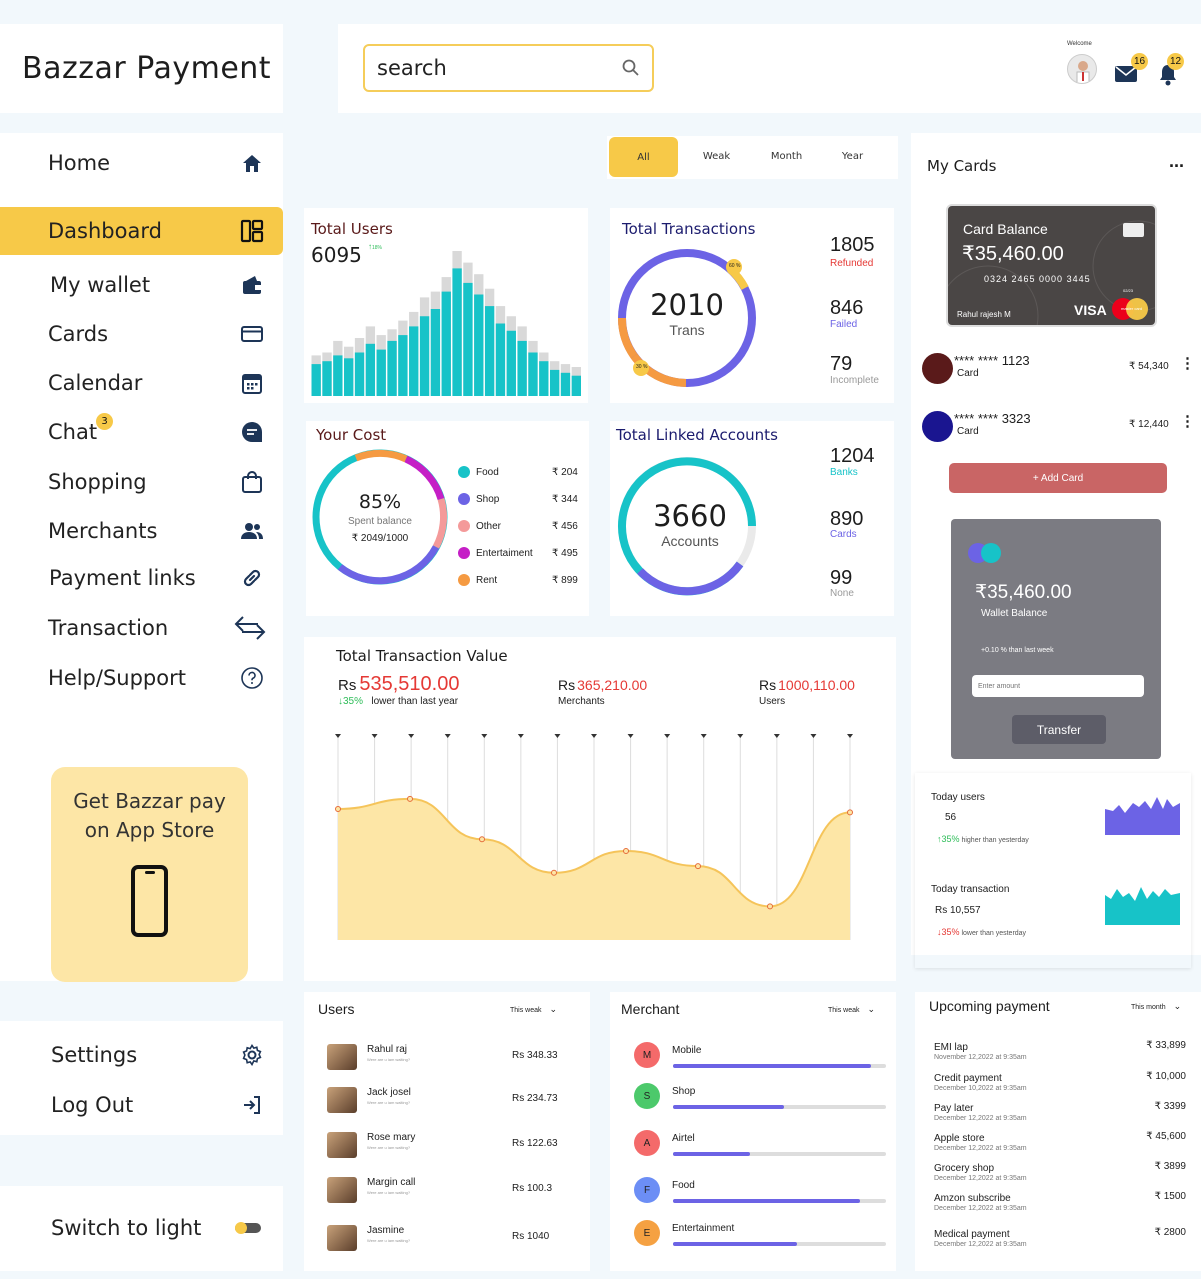 The height and width of the screenshot is (1279, 1201). I want to click on logout-icon, so click(252, 1105).